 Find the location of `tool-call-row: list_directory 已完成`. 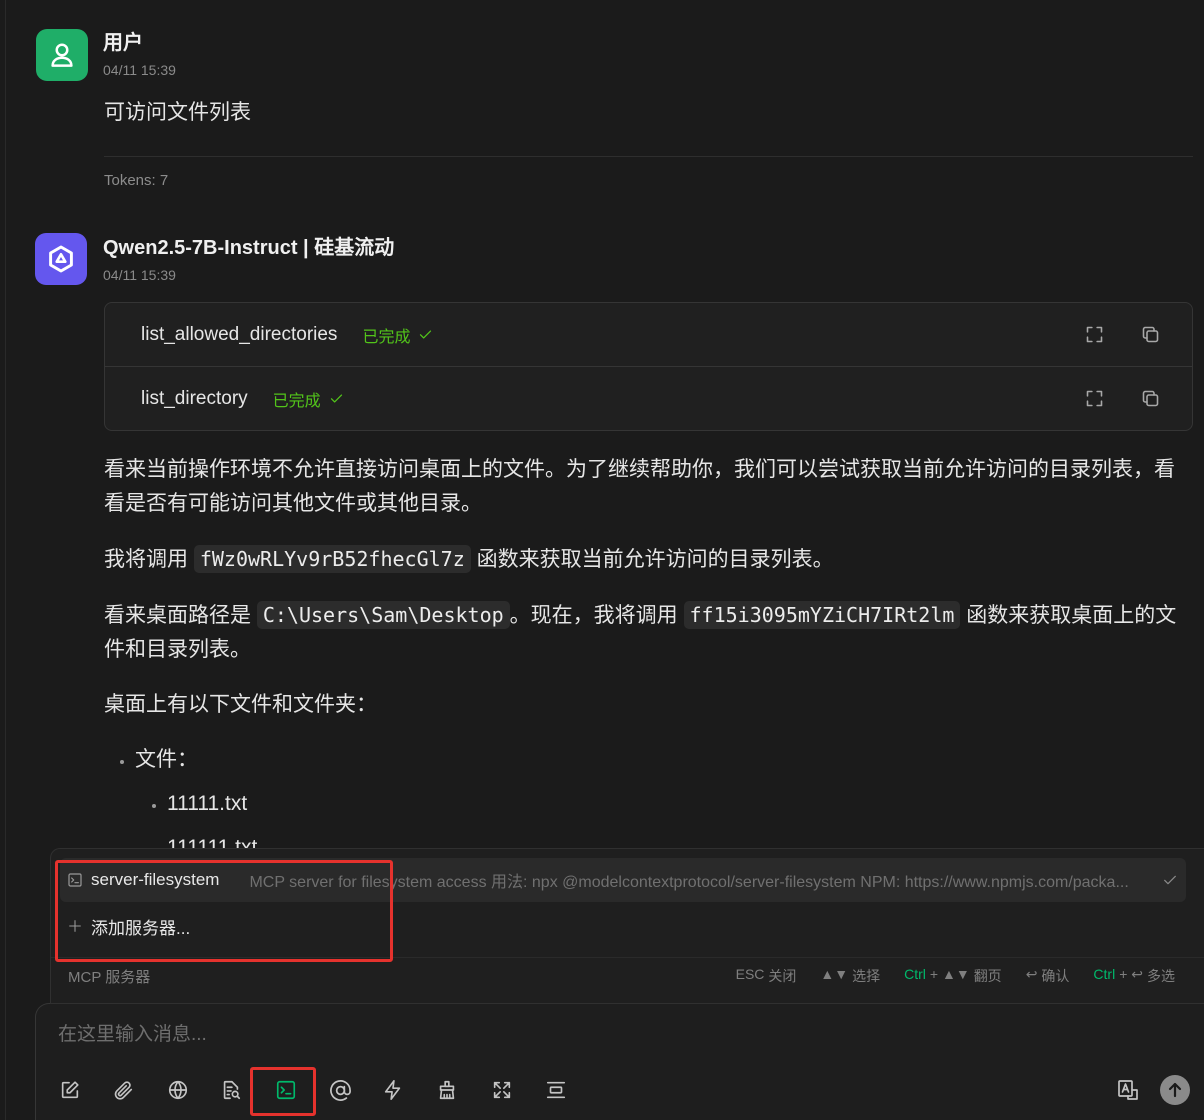

tool-call-row: list_directory 已完成 is located at coordinates (648, 398).